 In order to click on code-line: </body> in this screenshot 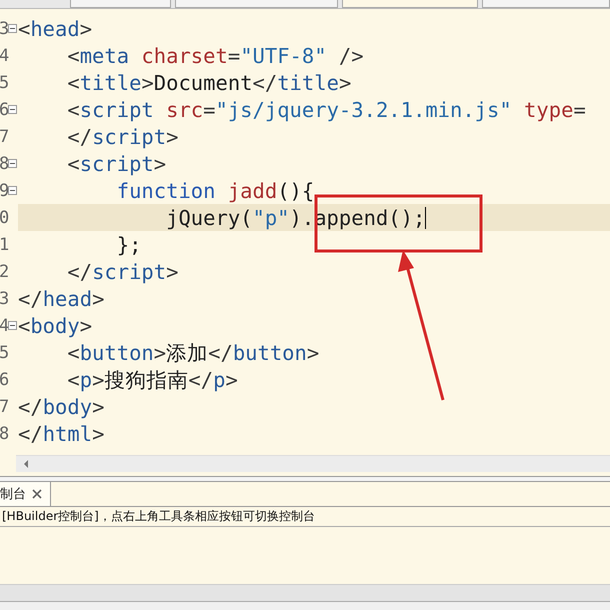, I will do `click(62, 407)`.